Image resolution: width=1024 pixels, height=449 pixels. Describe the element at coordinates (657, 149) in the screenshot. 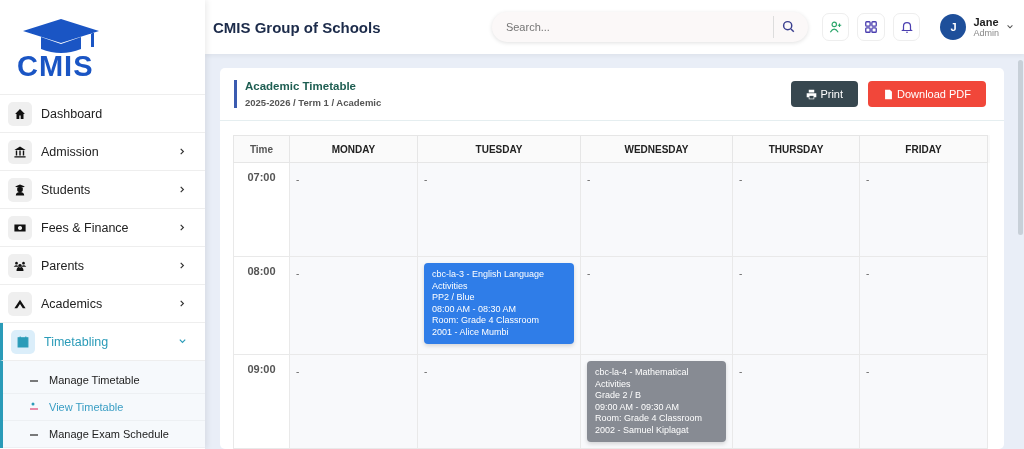

I see `column-header: WEDNESDAY` at that location.